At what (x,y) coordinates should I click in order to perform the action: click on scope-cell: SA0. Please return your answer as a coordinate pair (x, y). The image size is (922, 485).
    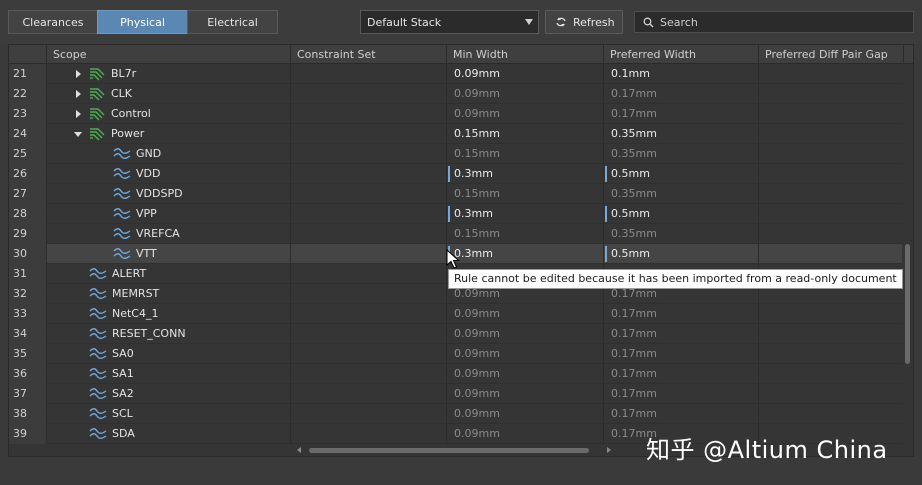
    Looking at the image, I should click on (169, 354).